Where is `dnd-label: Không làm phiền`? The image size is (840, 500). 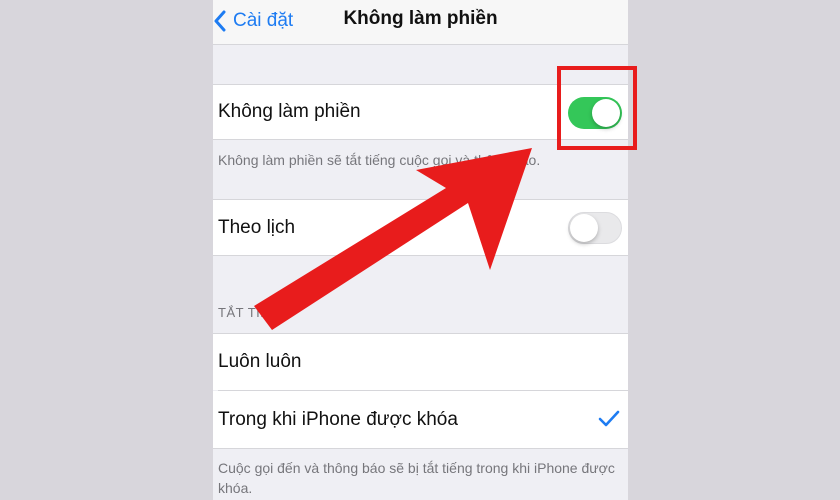
dnd-label: Không làm phiền is located at coordinates (289, 111).